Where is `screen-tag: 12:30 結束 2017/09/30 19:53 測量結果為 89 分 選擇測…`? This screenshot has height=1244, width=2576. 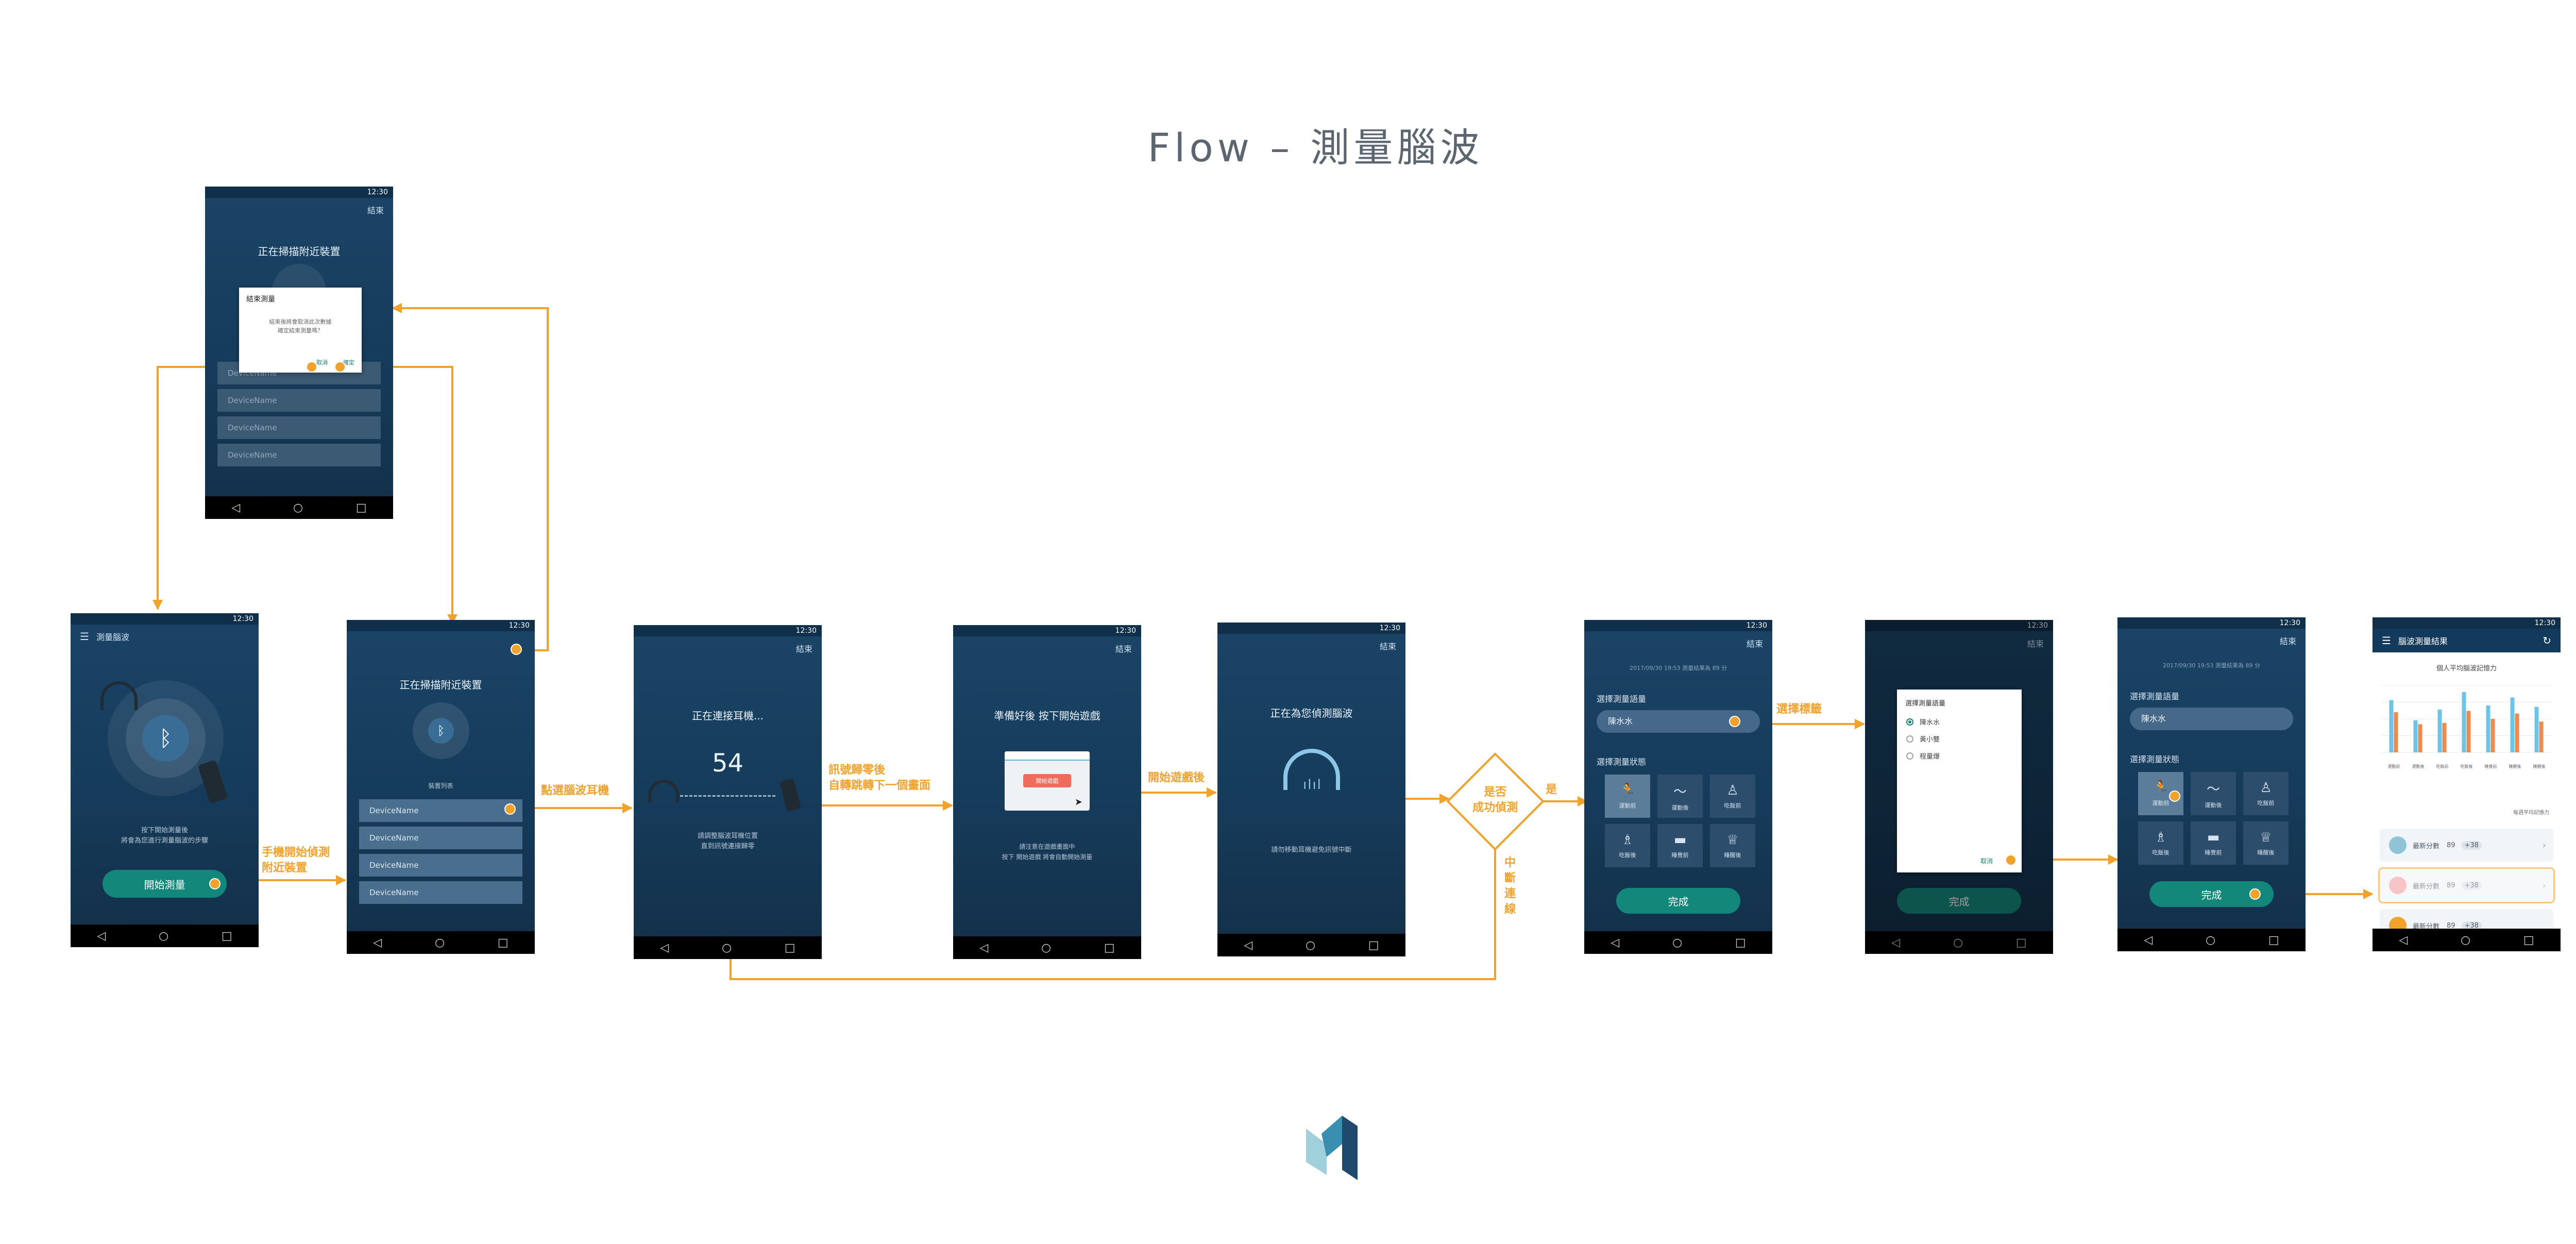
screen-tag: 12:30 結束 2017/09/30 19:53 測量結果為 89 分 選擇測… is located at coordinates (1678, 787).